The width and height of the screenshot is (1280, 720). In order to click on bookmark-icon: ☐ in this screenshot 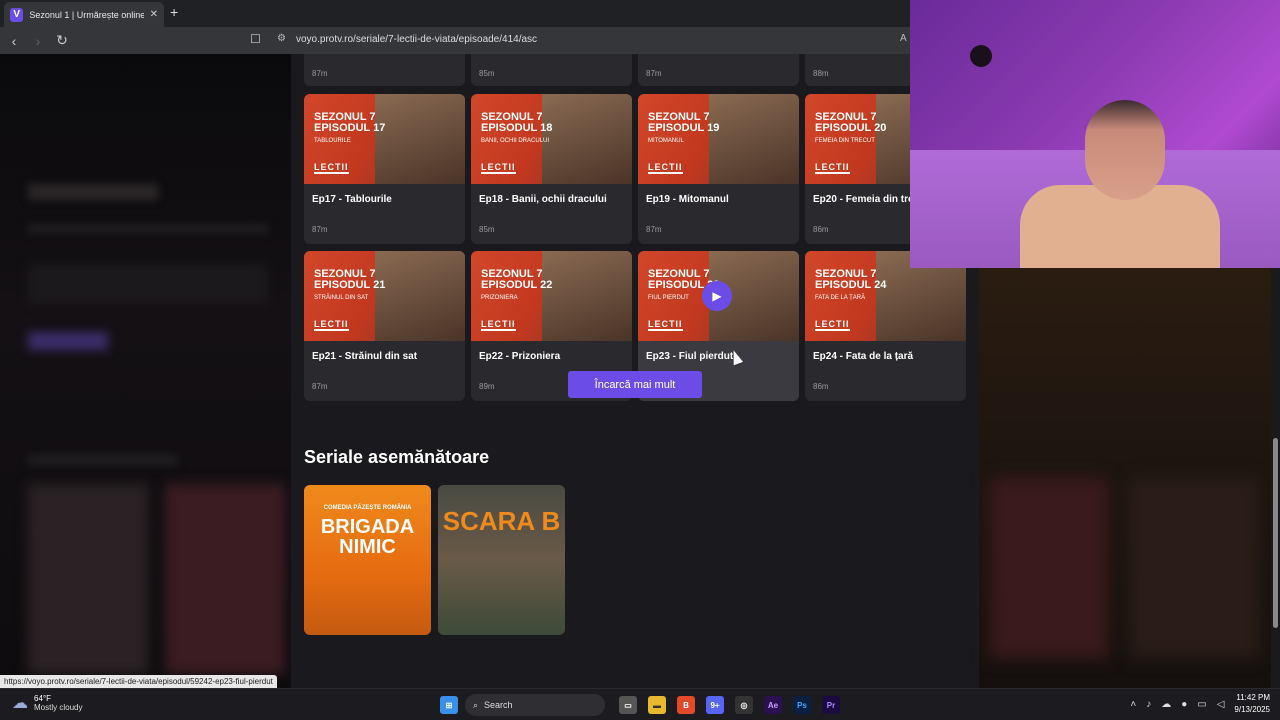, I will do `click(255, 39)`.